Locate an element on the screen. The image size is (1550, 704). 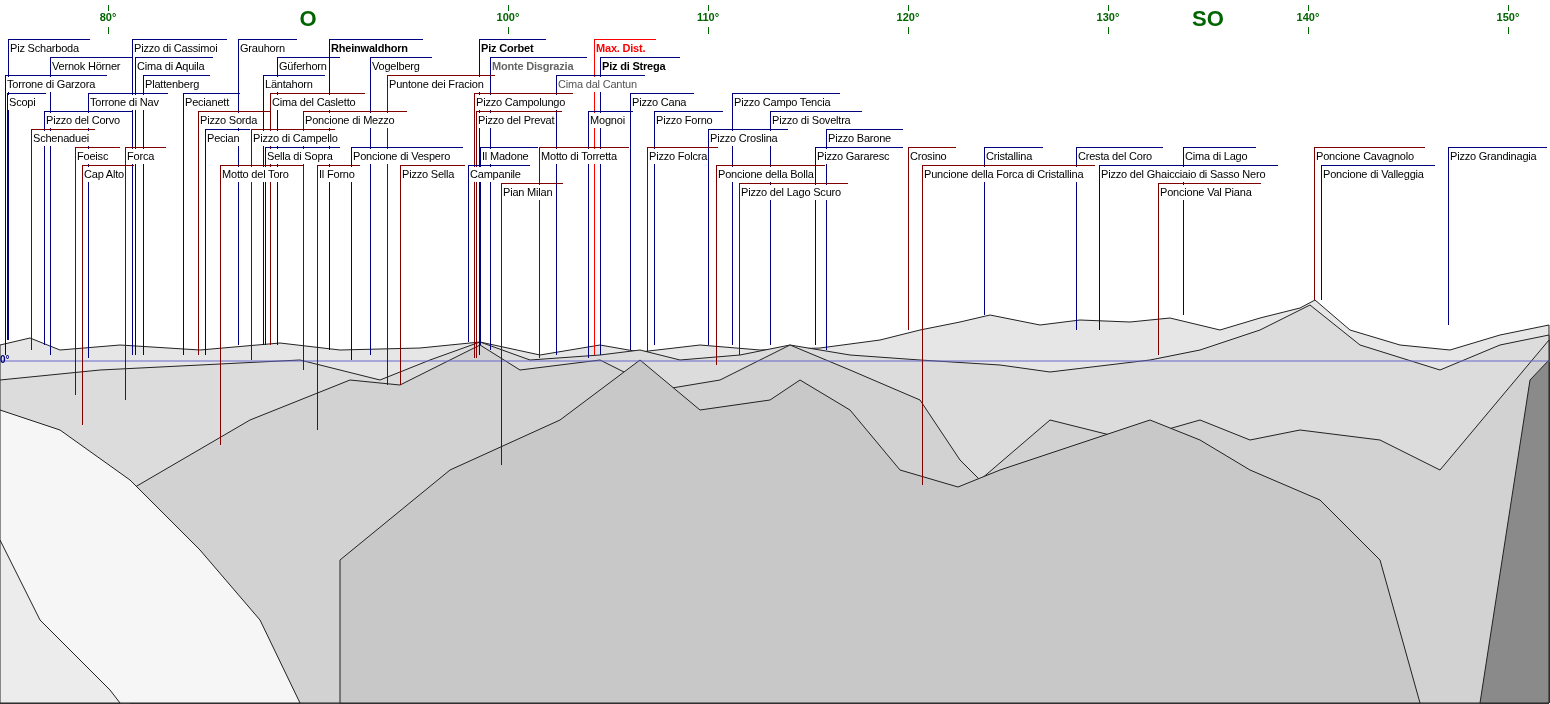
peak-label: Poncione di Valleggia is located at coordinates (1373, 174).